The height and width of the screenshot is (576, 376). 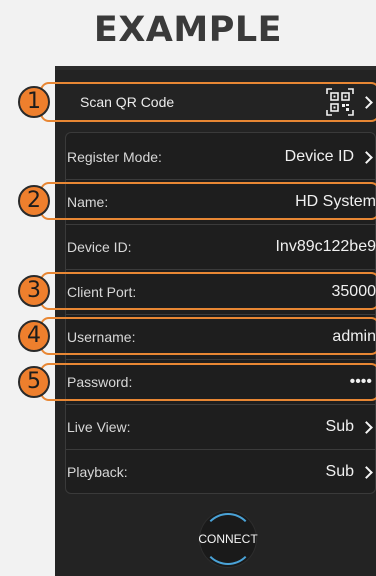 I want to click on step-badge-4: 4, so click(x=34, y=336).